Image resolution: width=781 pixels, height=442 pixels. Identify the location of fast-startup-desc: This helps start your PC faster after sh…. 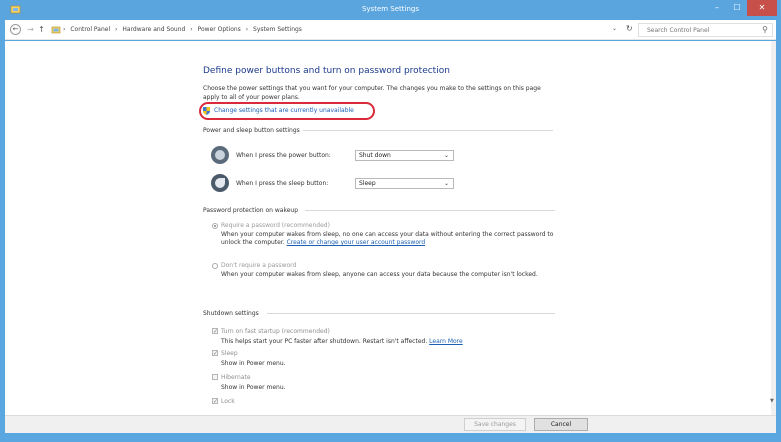
(342, 341).